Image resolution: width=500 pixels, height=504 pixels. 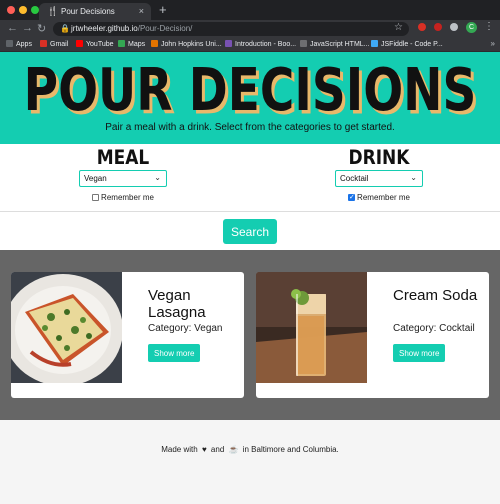 I want to click on tab-close-icon: ×, so click(x=141, y=11).